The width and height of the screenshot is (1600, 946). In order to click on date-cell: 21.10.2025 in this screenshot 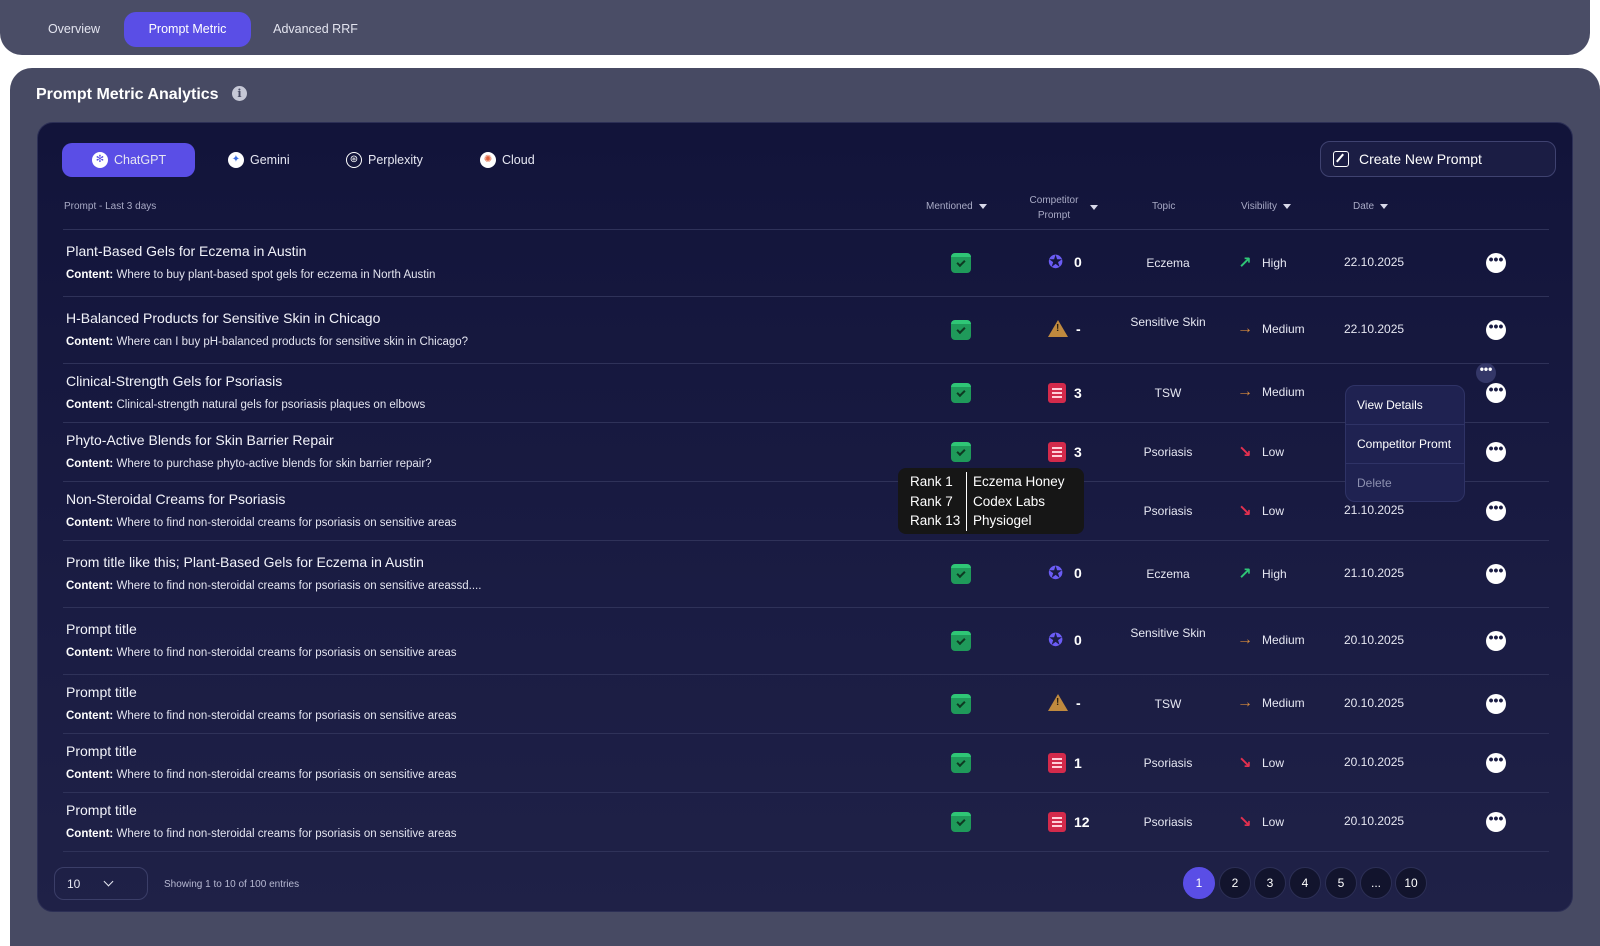, I will do `click(1374, 510)`.